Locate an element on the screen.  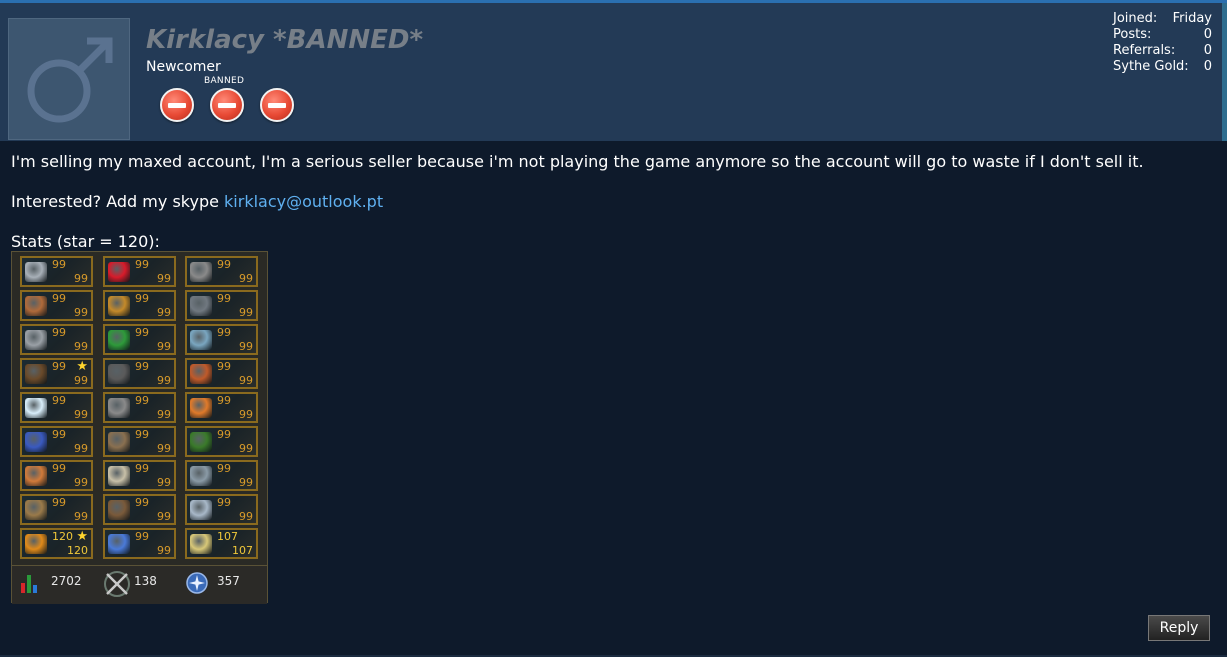
crafting-tools-icon is located at coordinates (119, 408).